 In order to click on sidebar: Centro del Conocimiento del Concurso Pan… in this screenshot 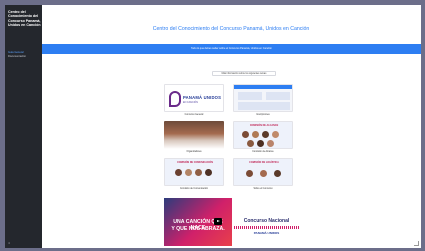, I will do `click(23, 126)`.